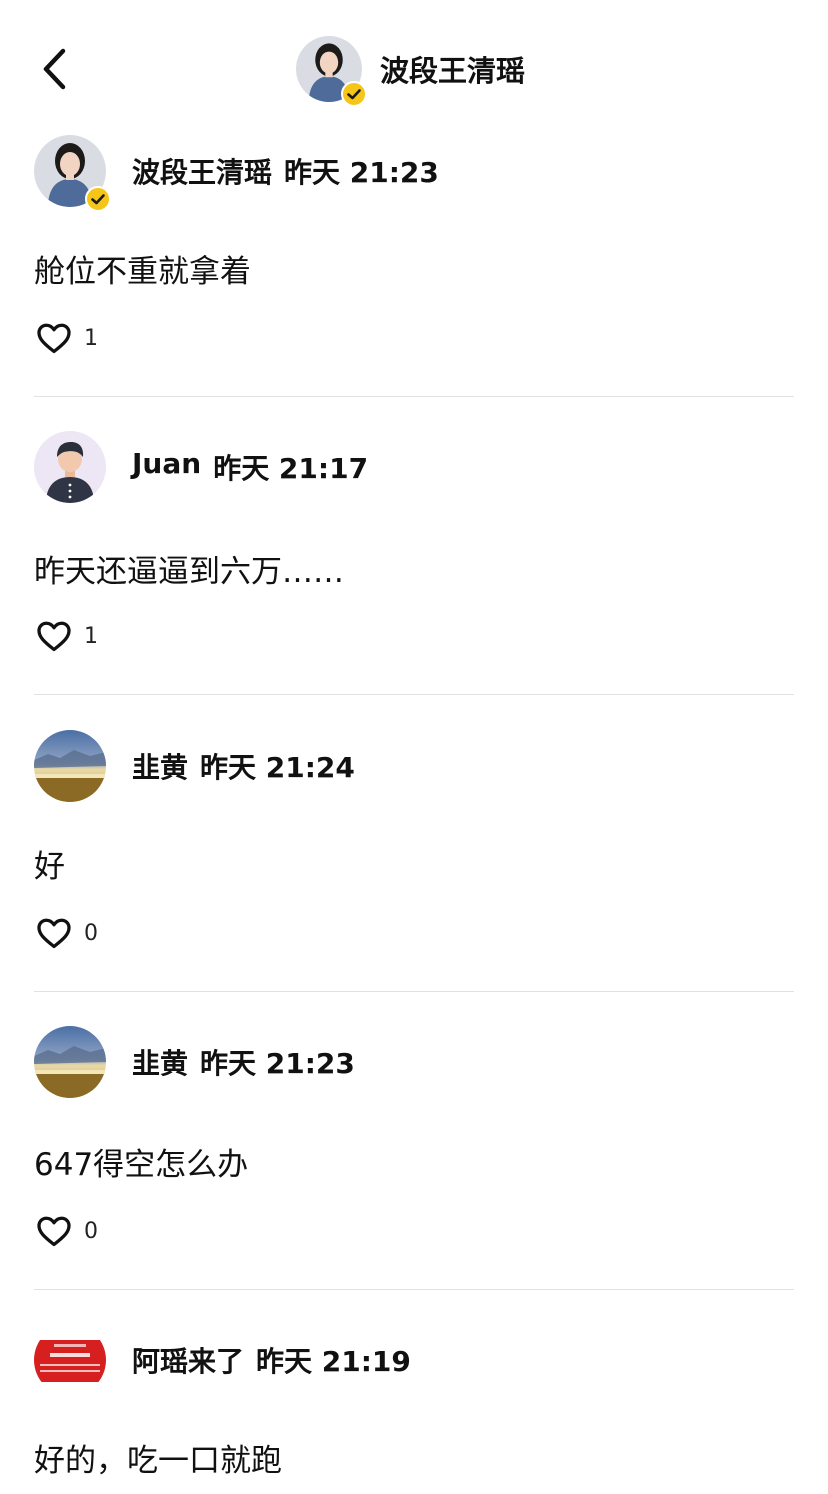 This screenshot has height=1494, width=828. Describe the element at coordinates (188, 1360) in the screenshot. I see `comment-author: 阿瑶来了` at that location.